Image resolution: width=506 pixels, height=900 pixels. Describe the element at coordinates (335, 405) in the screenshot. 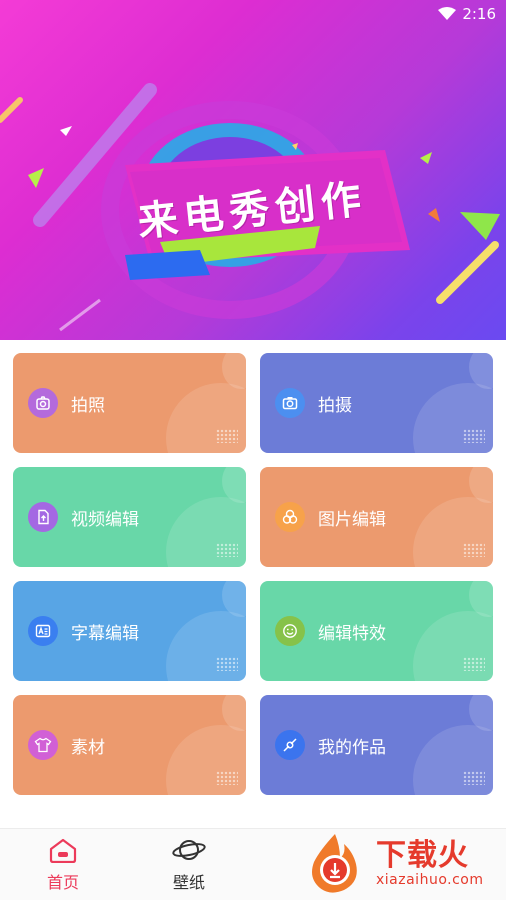

I see `feature-label: 拍摄` at that location.